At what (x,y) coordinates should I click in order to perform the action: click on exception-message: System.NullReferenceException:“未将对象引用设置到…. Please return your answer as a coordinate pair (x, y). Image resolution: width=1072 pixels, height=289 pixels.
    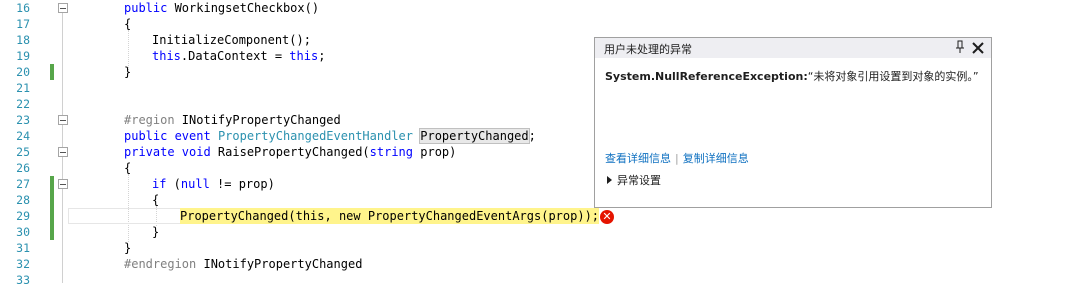
    Looking at the image, I should click on (792, 76).